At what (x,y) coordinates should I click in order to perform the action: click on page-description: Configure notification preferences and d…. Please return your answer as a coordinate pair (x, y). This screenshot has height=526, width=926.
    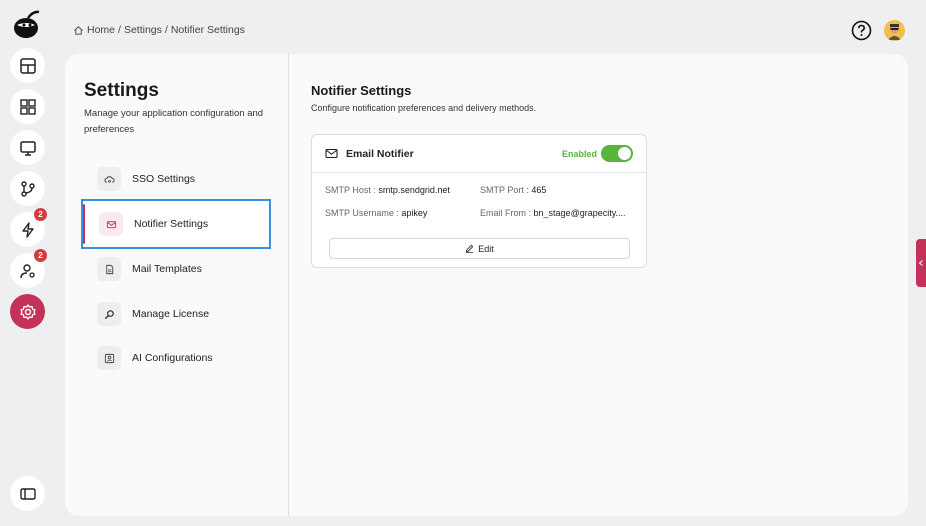
    Looking at the image, I should click on (424, 108).